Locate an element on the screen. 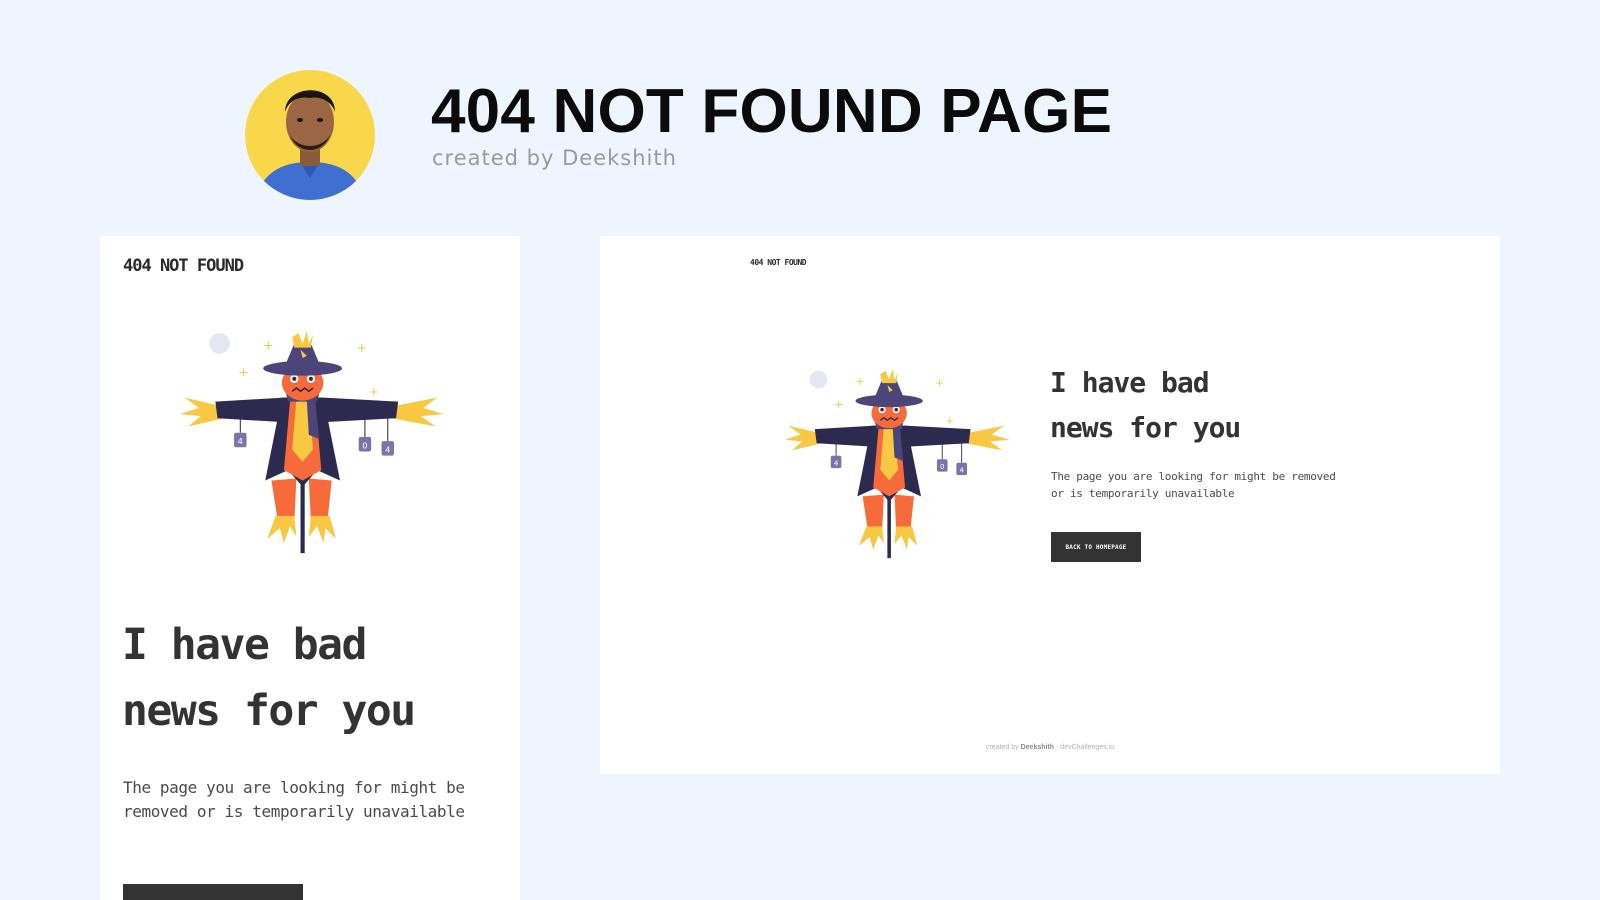 The height and width of the screenshot is (900, 1600). page-subtitle: created by Deekshith is located at coordinates (554, 158).